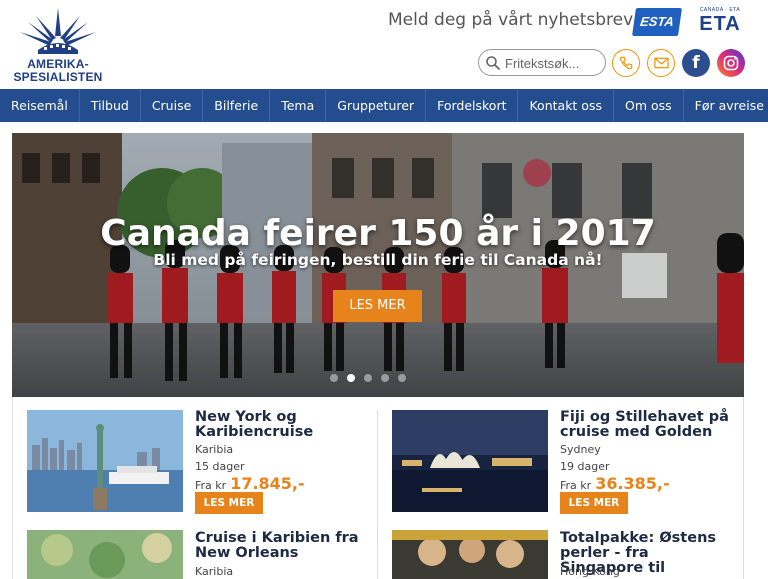  Describe the element at coordinates (58, 77) in the screenshot. I see `logo-text-line2: SPESIALISTEN` at that location.